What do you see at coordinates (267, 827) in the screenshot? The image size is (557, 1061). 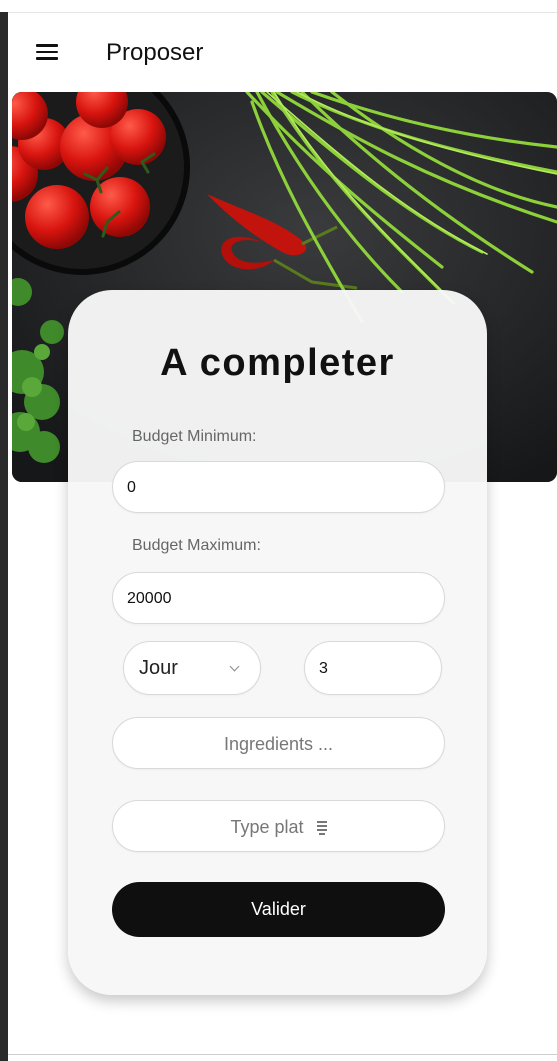 I see `type-plat-label: Type plat` at bounding box center [267, 827].